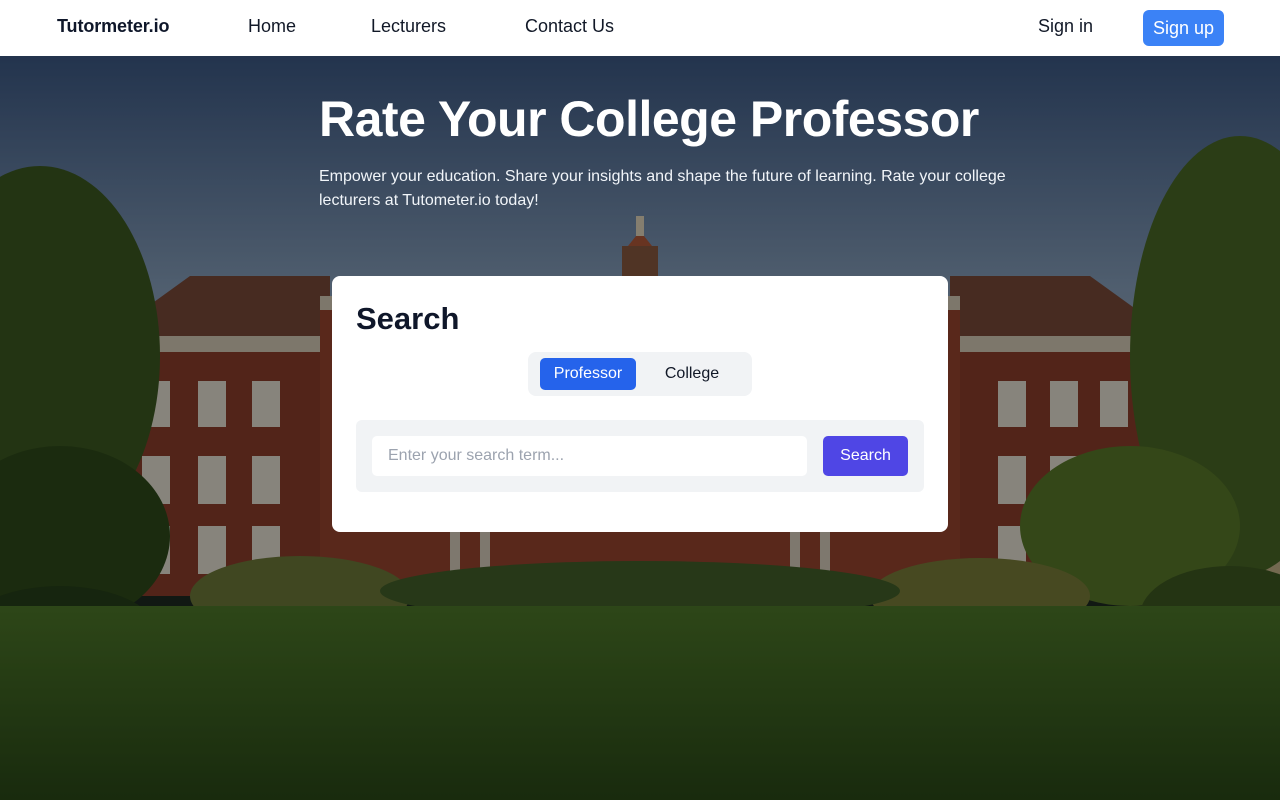 The height and width of the screenshot is (800, 1280). I want to click on brand-logo: Tutormeter.io, so click(113, 26).